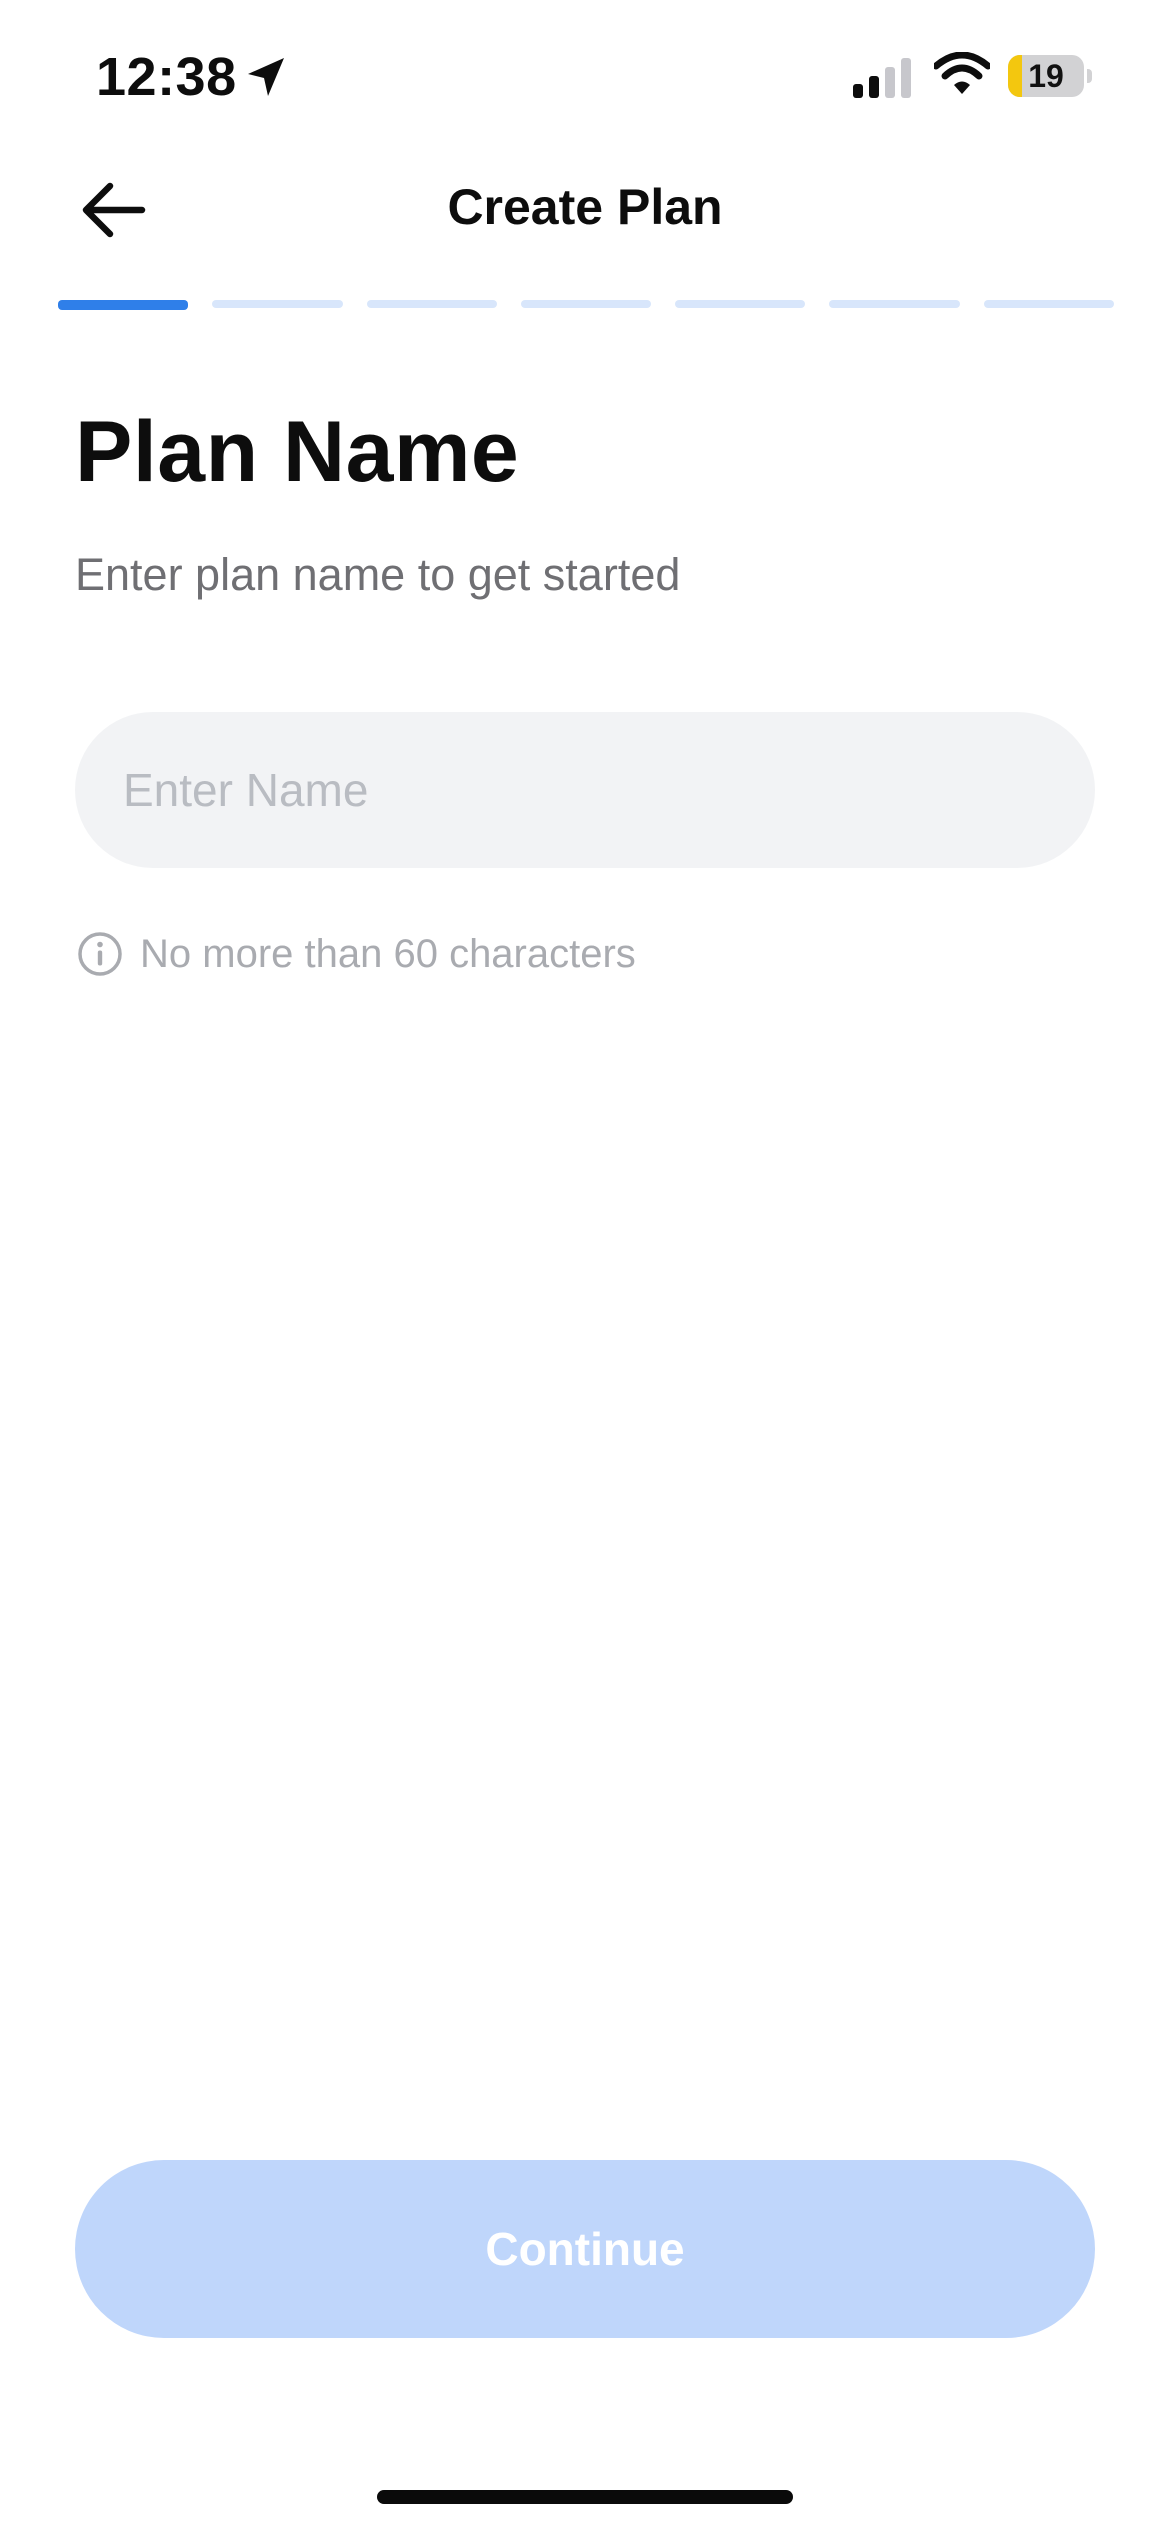 The height and width of the screenshot is (2532, 1170). I want to click on home-indicator, so click(585, 2497).